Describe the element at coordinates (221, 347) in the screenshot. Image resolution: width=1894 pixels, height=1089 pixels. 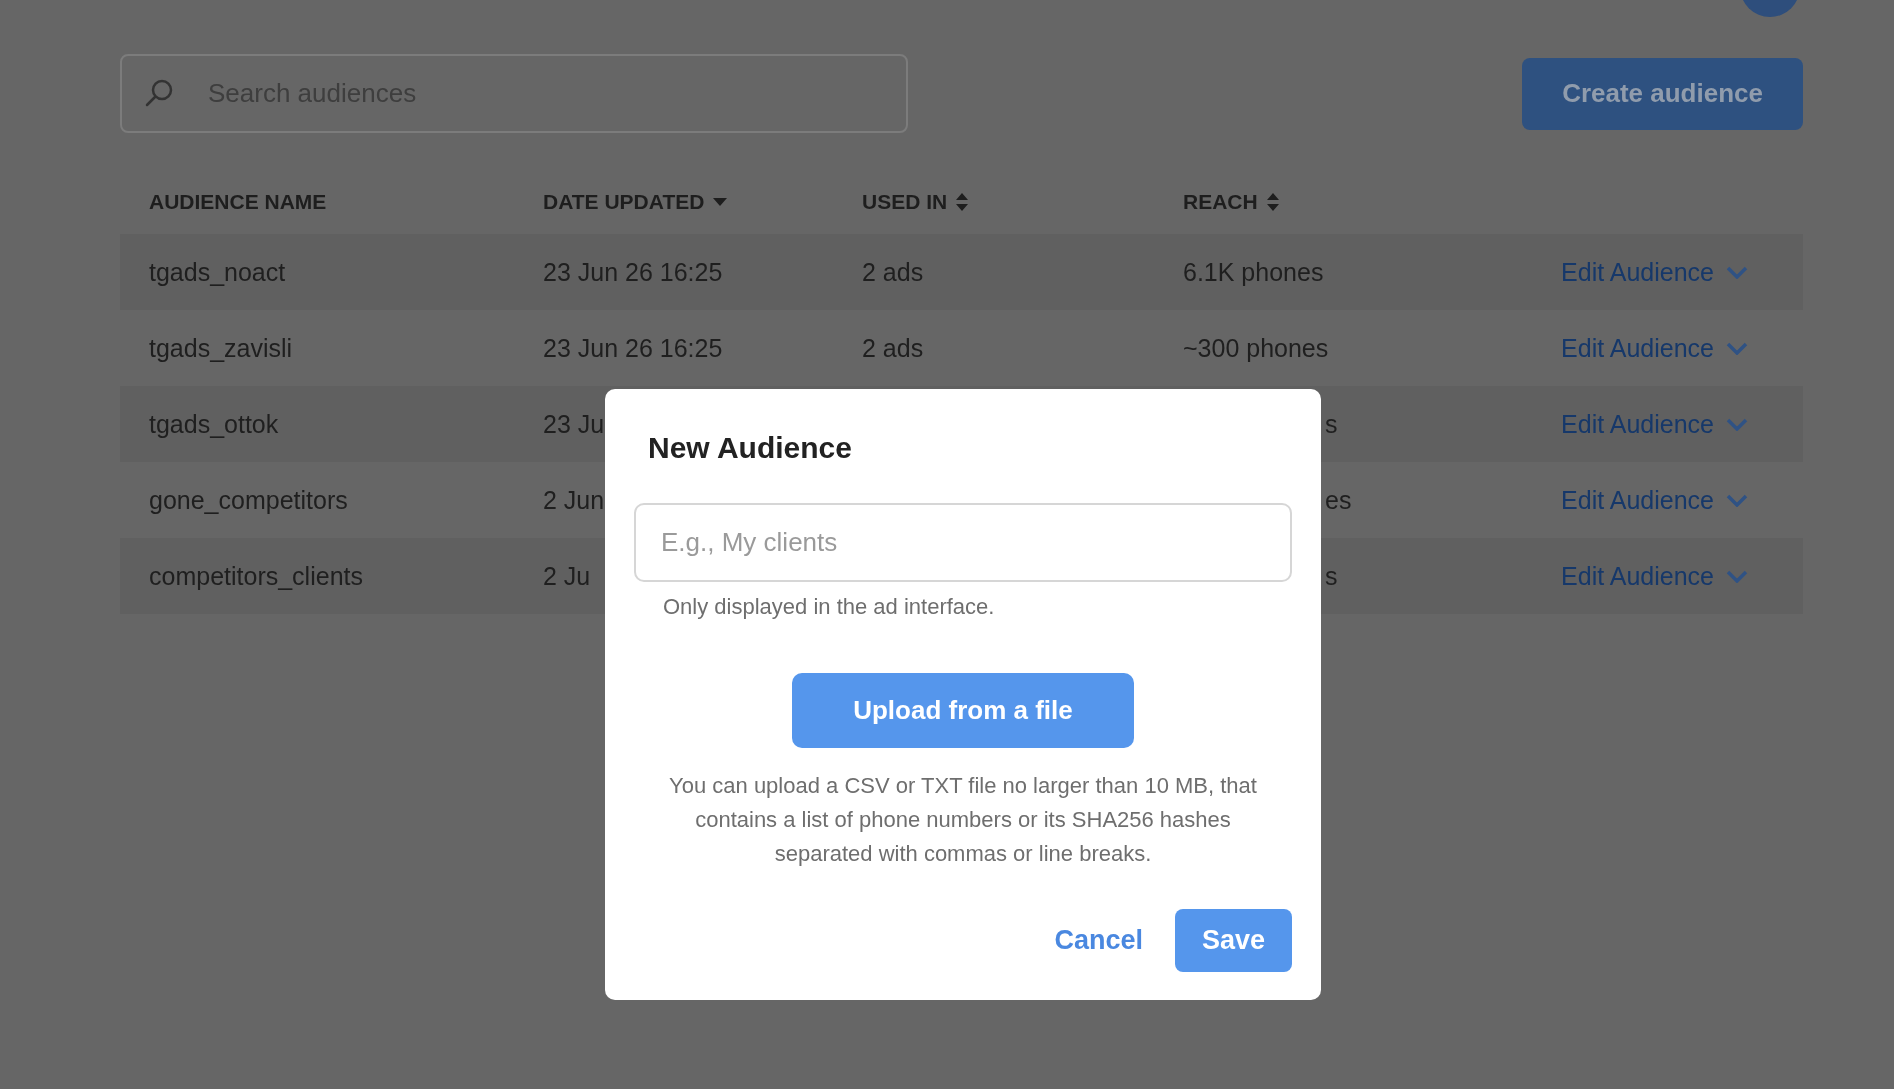
I see `table-cell: tgads_zavisli` at that location.